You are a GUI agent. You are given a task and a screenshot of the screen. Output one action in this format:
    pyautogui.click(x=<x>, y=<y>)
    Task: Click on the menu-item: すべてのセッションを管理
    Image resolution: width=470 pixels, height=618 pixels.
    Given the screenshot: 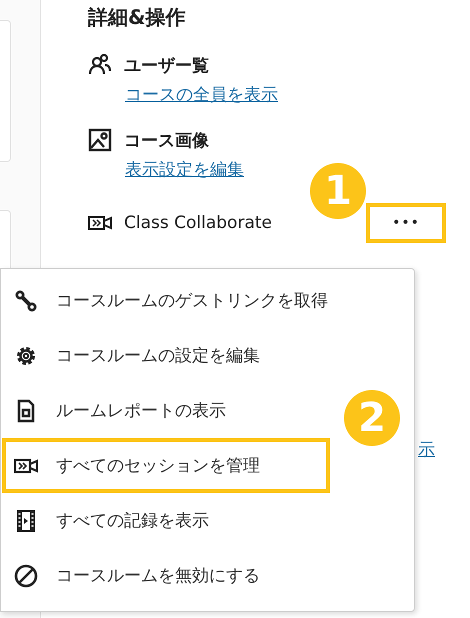 What is the action you would take?
    pyautogui.click(x=166, y=465)
    